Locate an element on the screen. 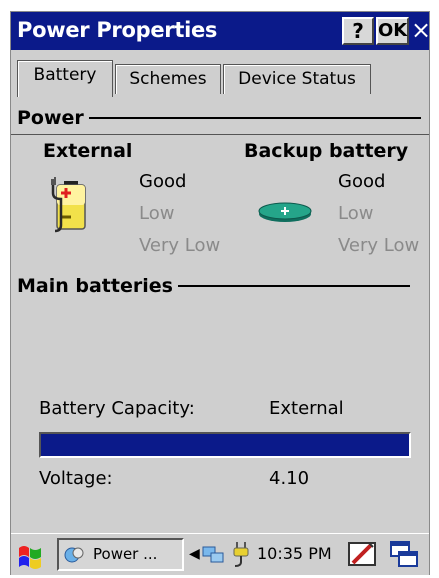 Image resolution: width=439 pixels, height=578 pixels. external-status-low: Low is located at coordinates (157, 213).